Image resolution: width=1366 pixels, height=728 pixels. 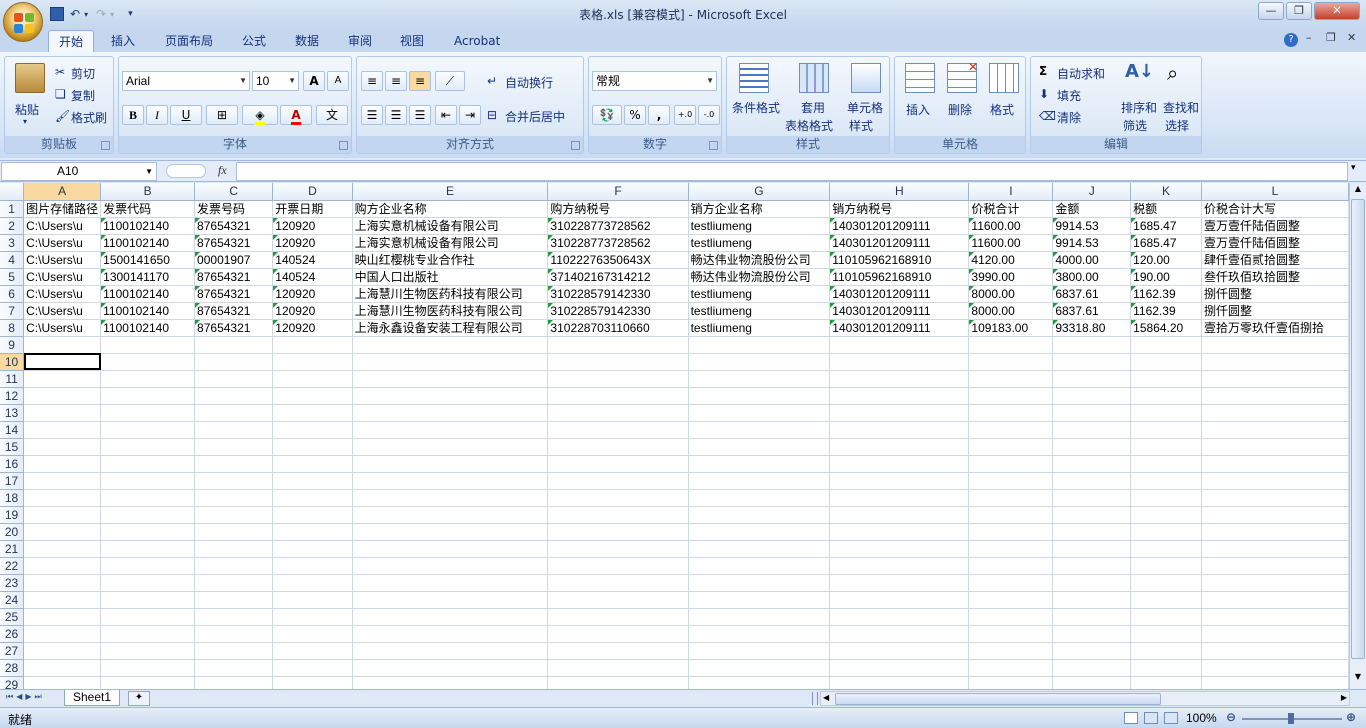 I want to click on cell-b1: 发票代码, so click(x=148, y=209).